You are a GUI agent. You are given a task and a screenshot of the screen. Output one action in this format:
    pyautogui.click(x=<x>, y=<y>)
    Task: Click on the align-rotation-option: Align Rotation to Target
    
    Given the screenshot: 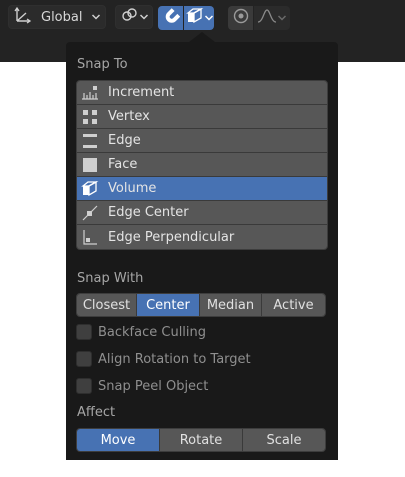 What is the action you would take?
    pyautogui.click(x=163, y=359)
    